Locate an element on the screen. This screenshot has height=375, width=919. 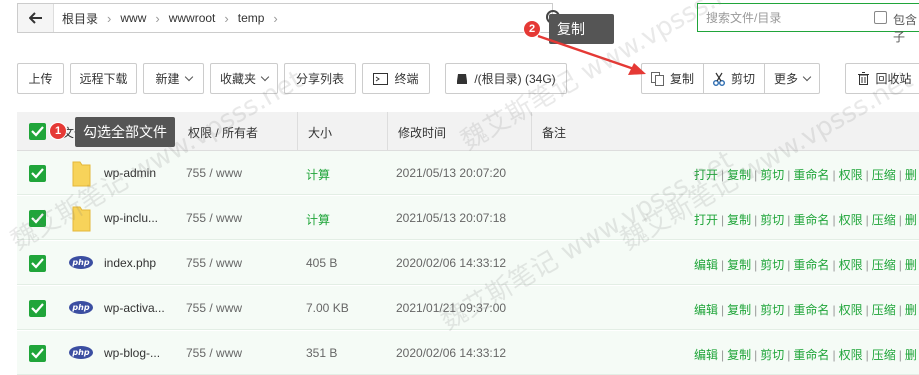
php-file-icon: php is located at coordinates (81, 307).